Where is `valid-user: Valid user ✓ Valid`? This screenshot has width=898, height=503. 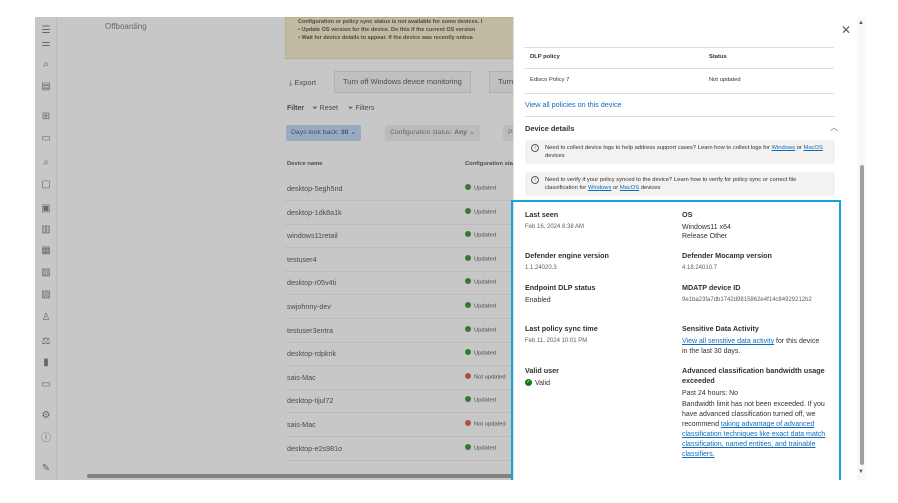 valid-user: Valid user ✓ Valid is located at coordinates (542, 376).